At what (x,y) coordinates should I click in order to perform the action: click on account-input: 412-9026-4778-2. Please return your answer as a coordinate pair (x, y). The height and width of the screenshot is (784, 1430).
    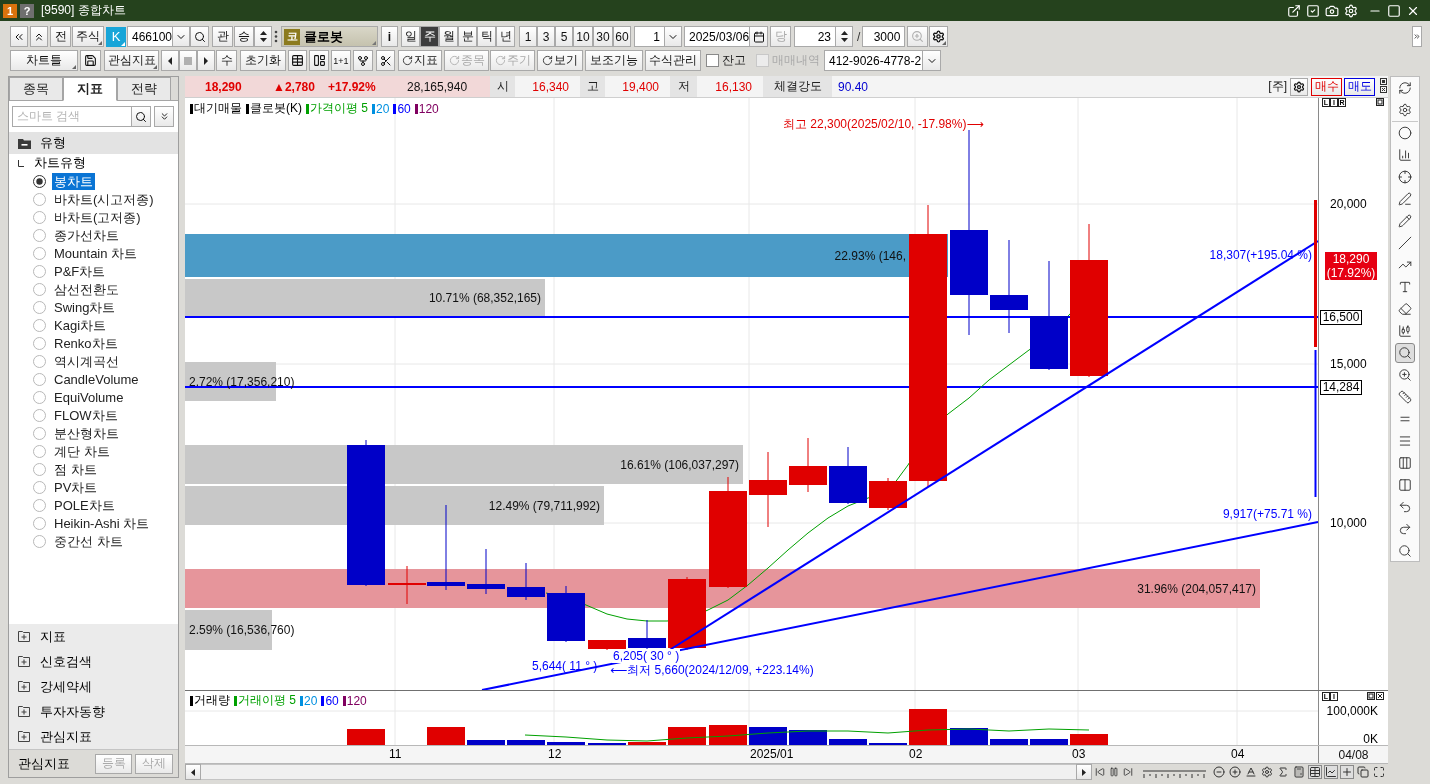
    Looking at the image, I should click on (873, 60).